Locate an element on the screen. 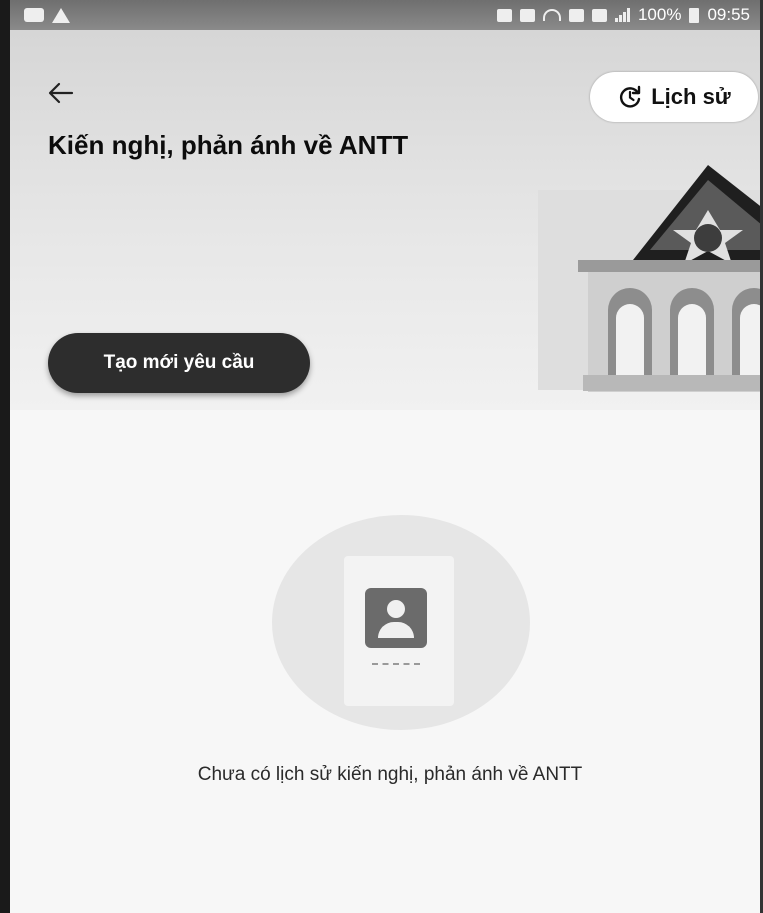 This screenshot has height=913, width=763. status-bar: 100% 09:55 is located at coordinates (385, 15).